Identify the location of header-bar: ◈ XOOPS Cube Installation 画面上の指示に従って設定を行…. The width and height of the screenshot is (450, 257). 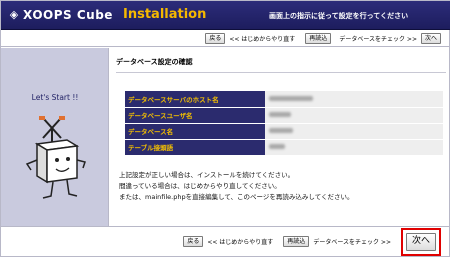
(225, 15).